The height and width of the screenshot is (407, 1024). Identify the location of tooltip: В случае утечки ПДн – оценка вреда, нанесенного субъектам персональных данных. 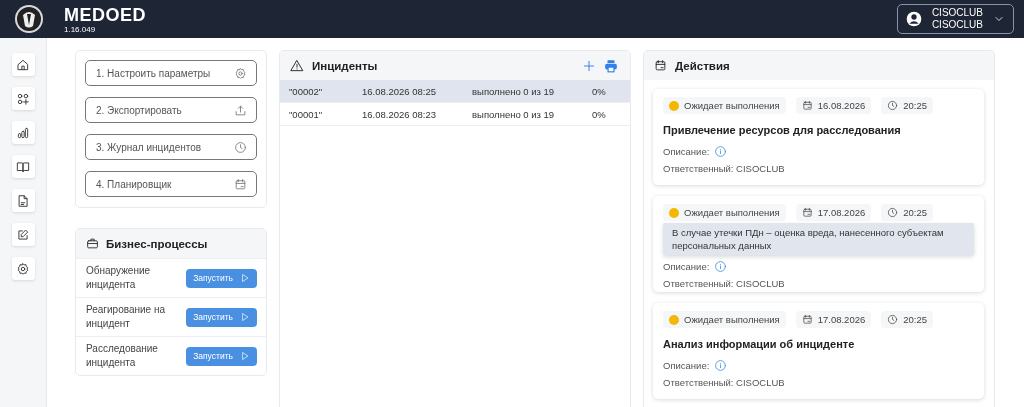
(818, 239).